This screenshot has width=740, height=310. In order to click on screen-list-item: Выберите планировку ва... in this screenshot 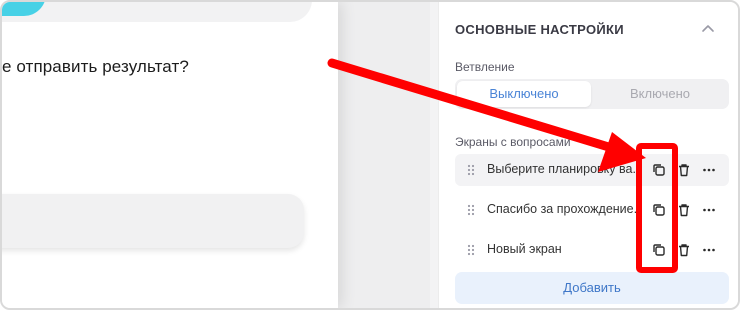, I will do `click(592, 170)`.